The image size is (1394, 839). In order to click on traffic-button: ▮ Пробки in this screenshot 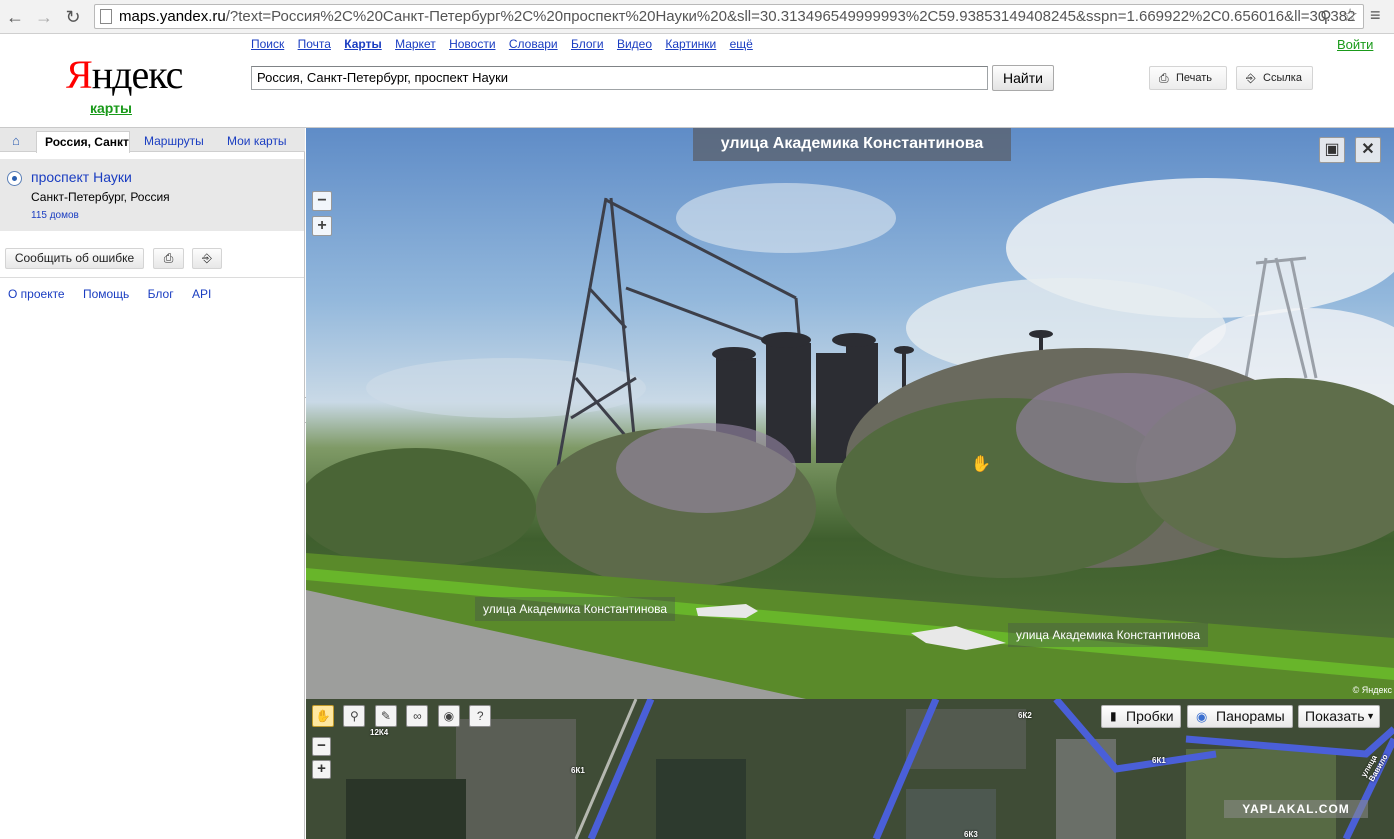, I will do `click(1141, 716)`.